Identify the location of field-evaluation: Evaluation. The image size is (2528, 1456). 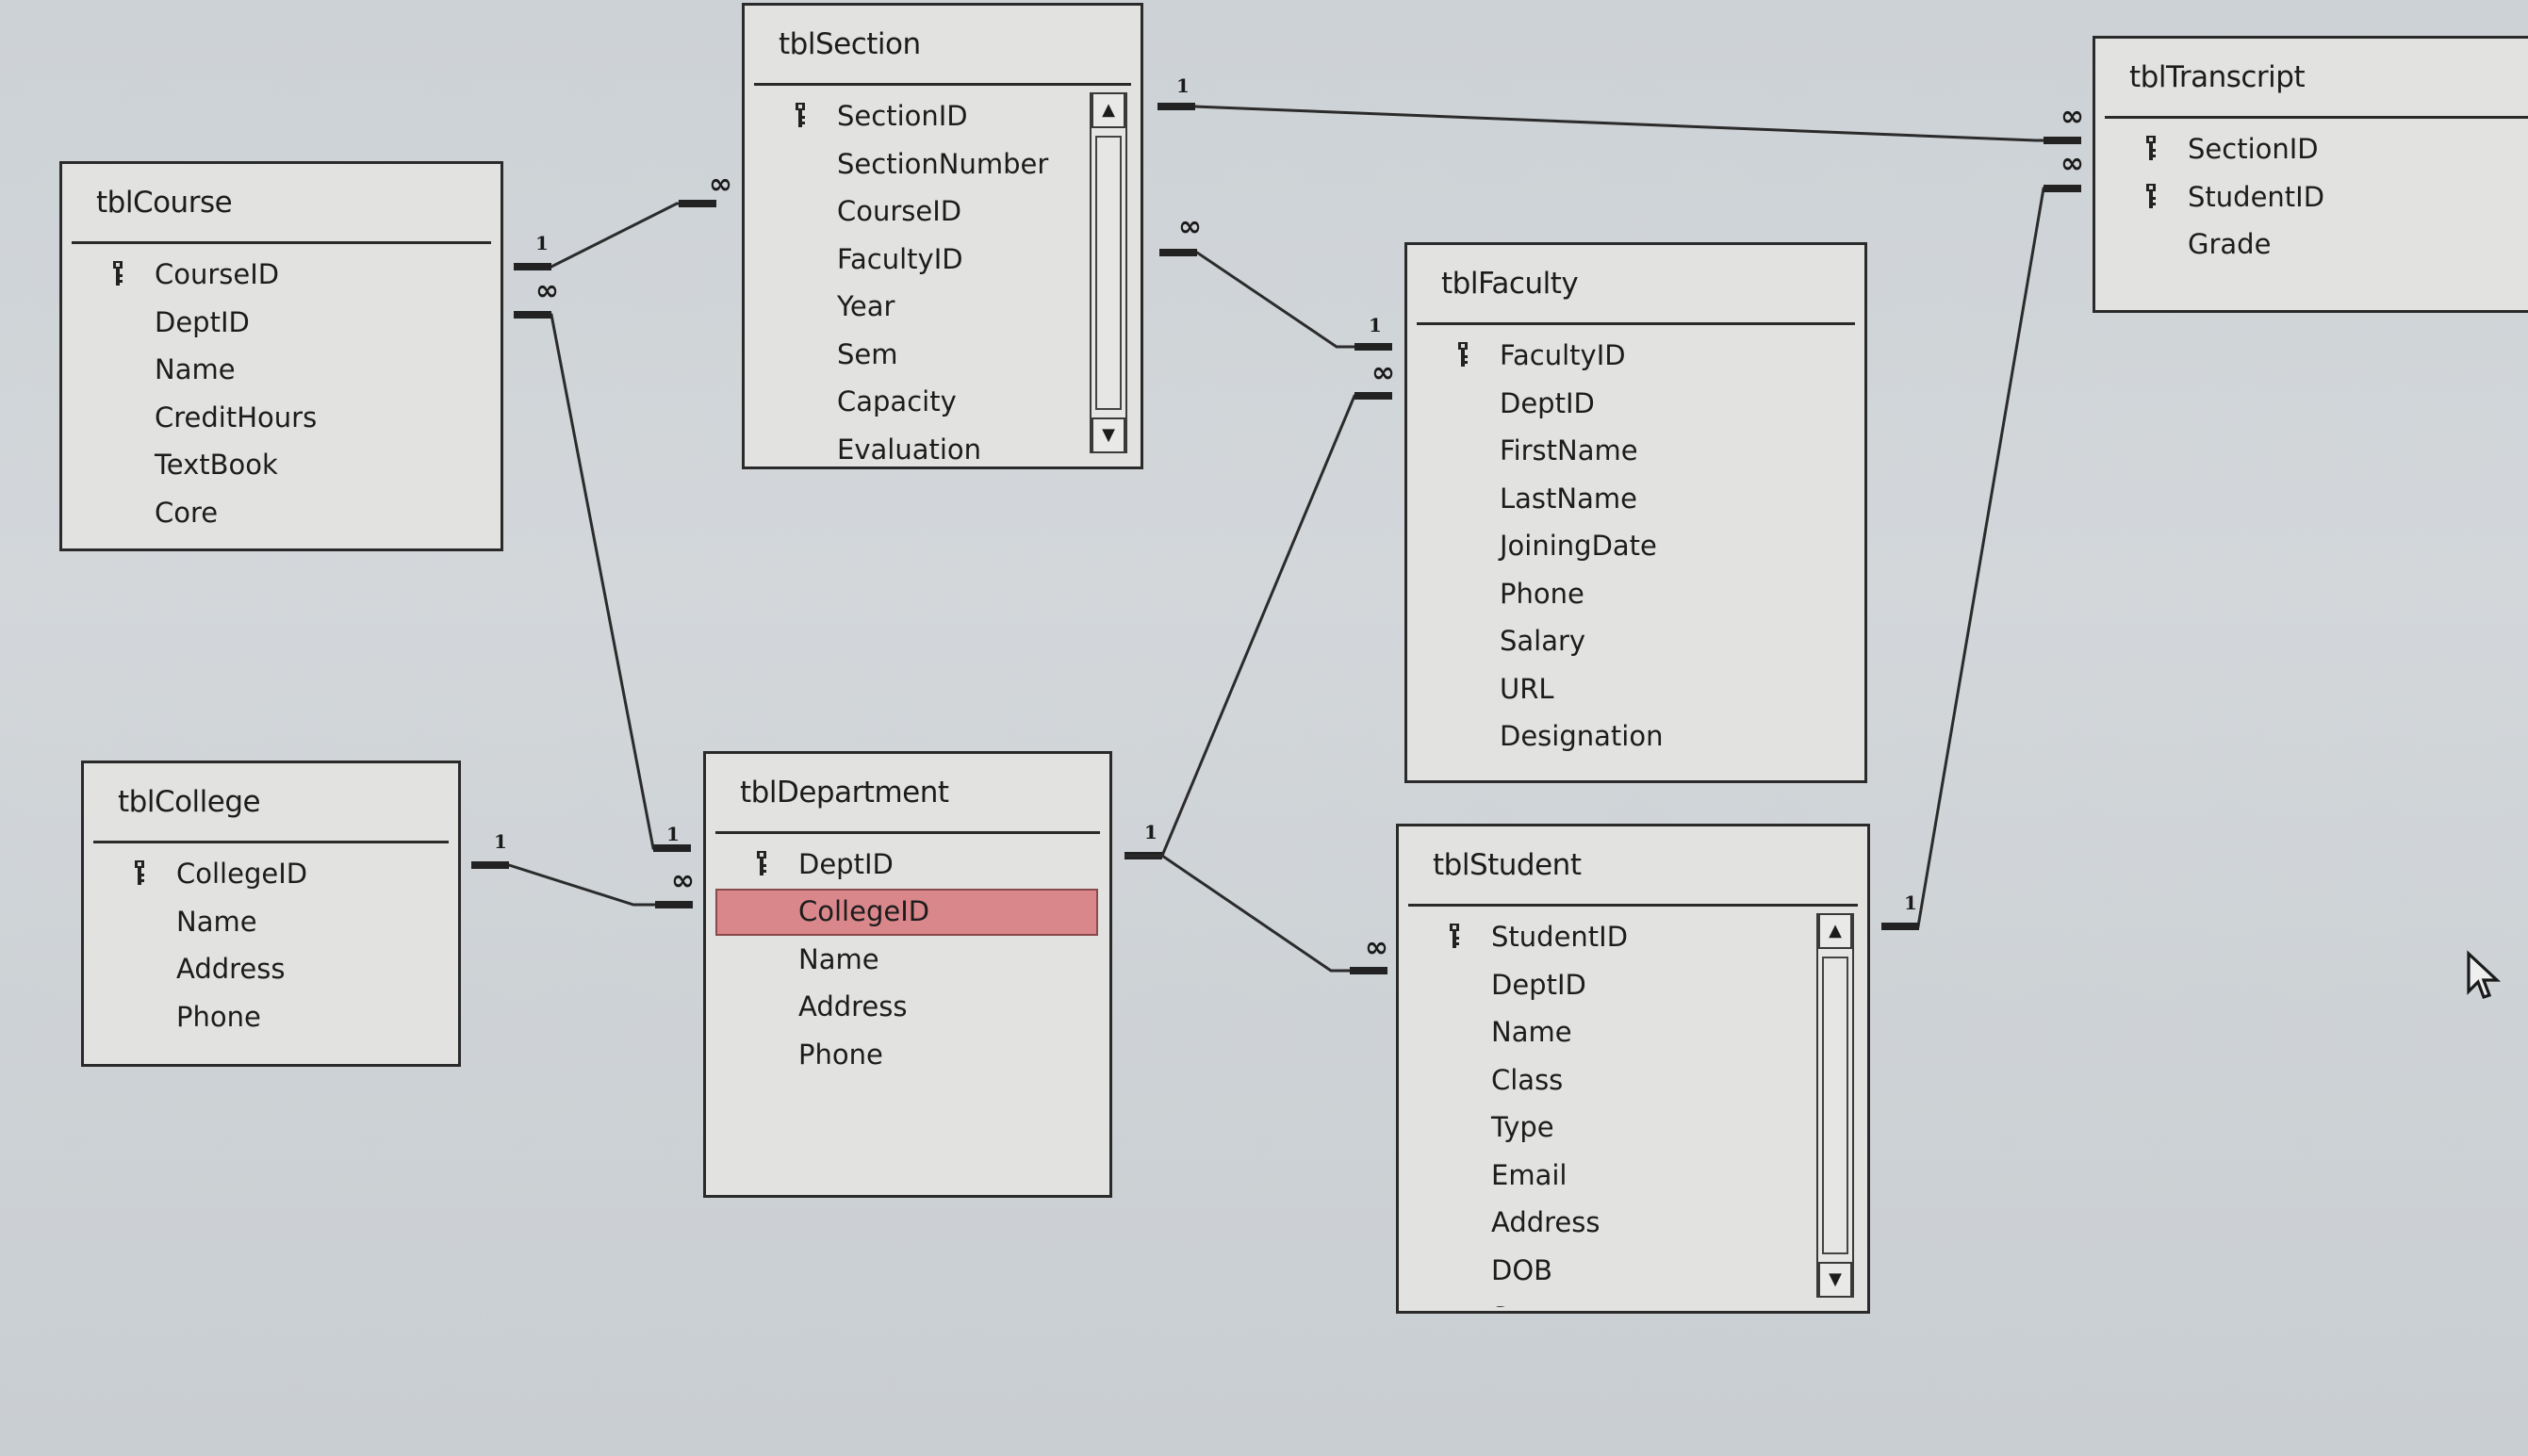
(943, 445).